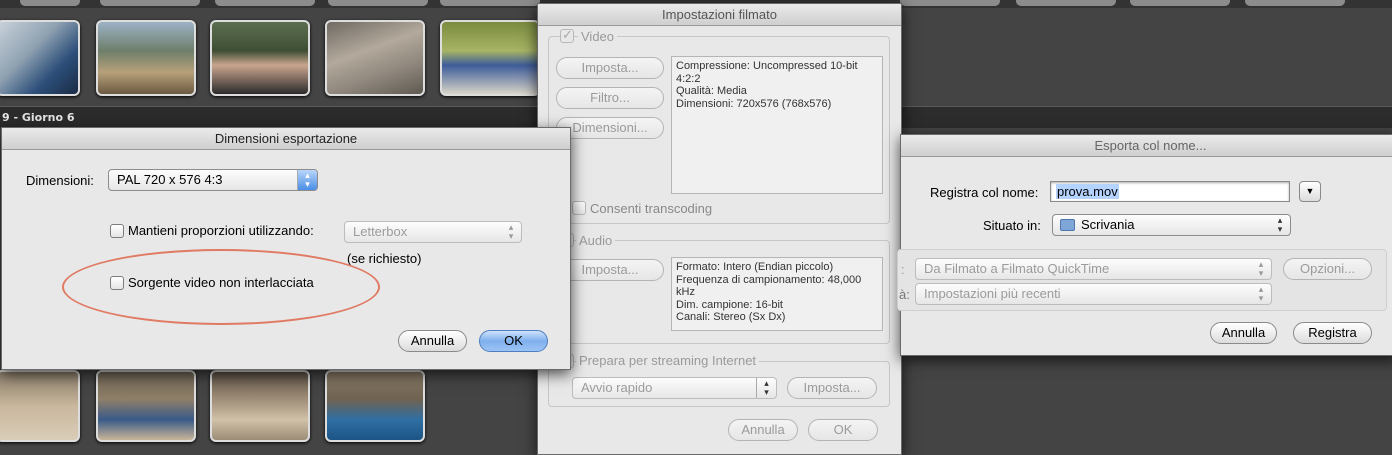 The height and width of the screenshot is (455, 1392). I want to click on export-type-popup: Da Filmato a Filmato QuickTime ▴ ▾, so click(1093, 269).